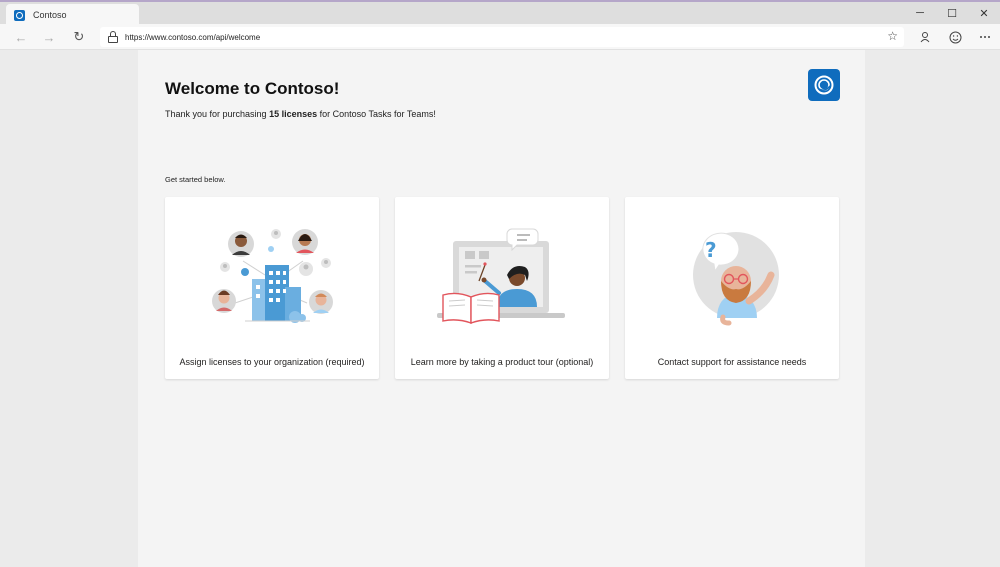 Image resolution: width=1000 pixels, height=567 pixels. Describe the element at coordinates (736, 279) in the screenshot. I see `support-person-illustration: ?` at that location.